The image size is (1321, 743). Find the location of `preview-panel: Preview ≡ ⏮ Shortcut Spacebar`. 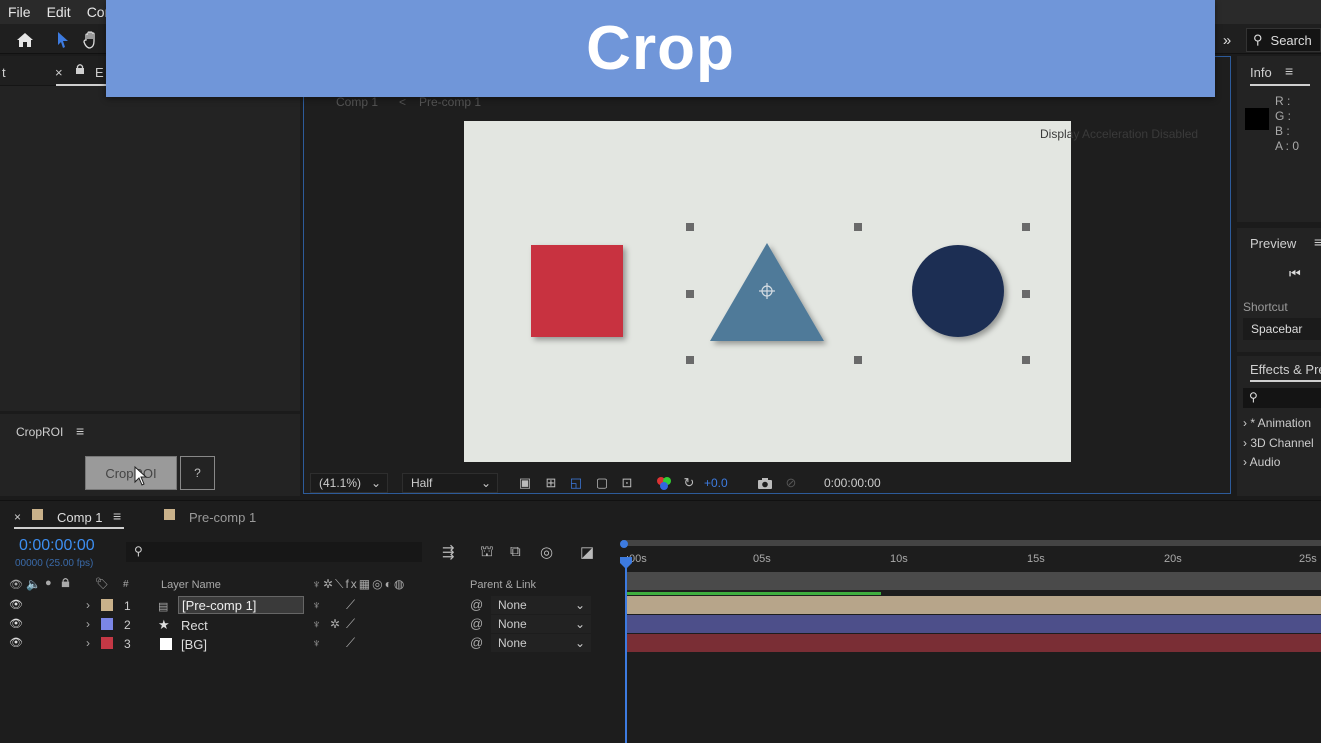

preview-panel: Preview ≡ ⏮ Shortcut Spacebar is located at coordinates (1279, 290).